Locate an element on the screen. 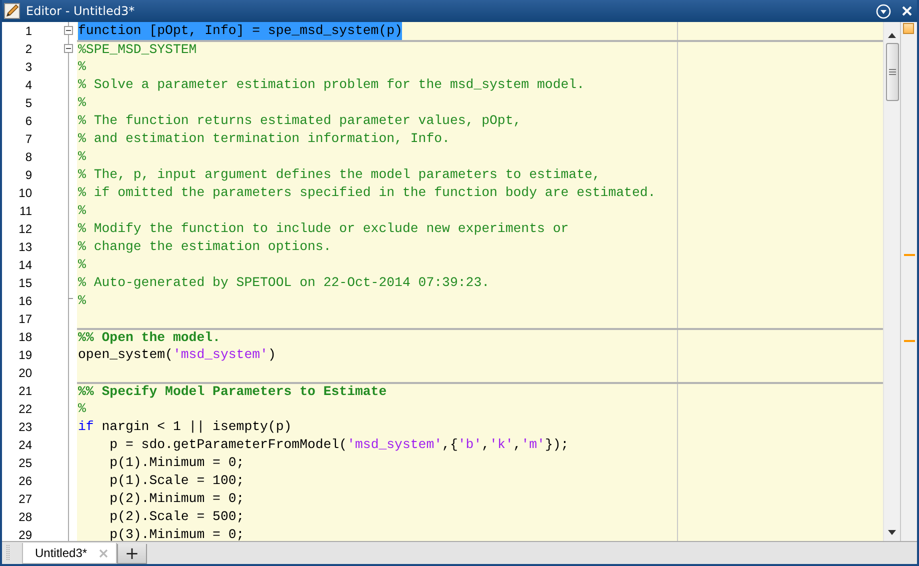  vertical-scrollbar is located at coordinates (891, 281).